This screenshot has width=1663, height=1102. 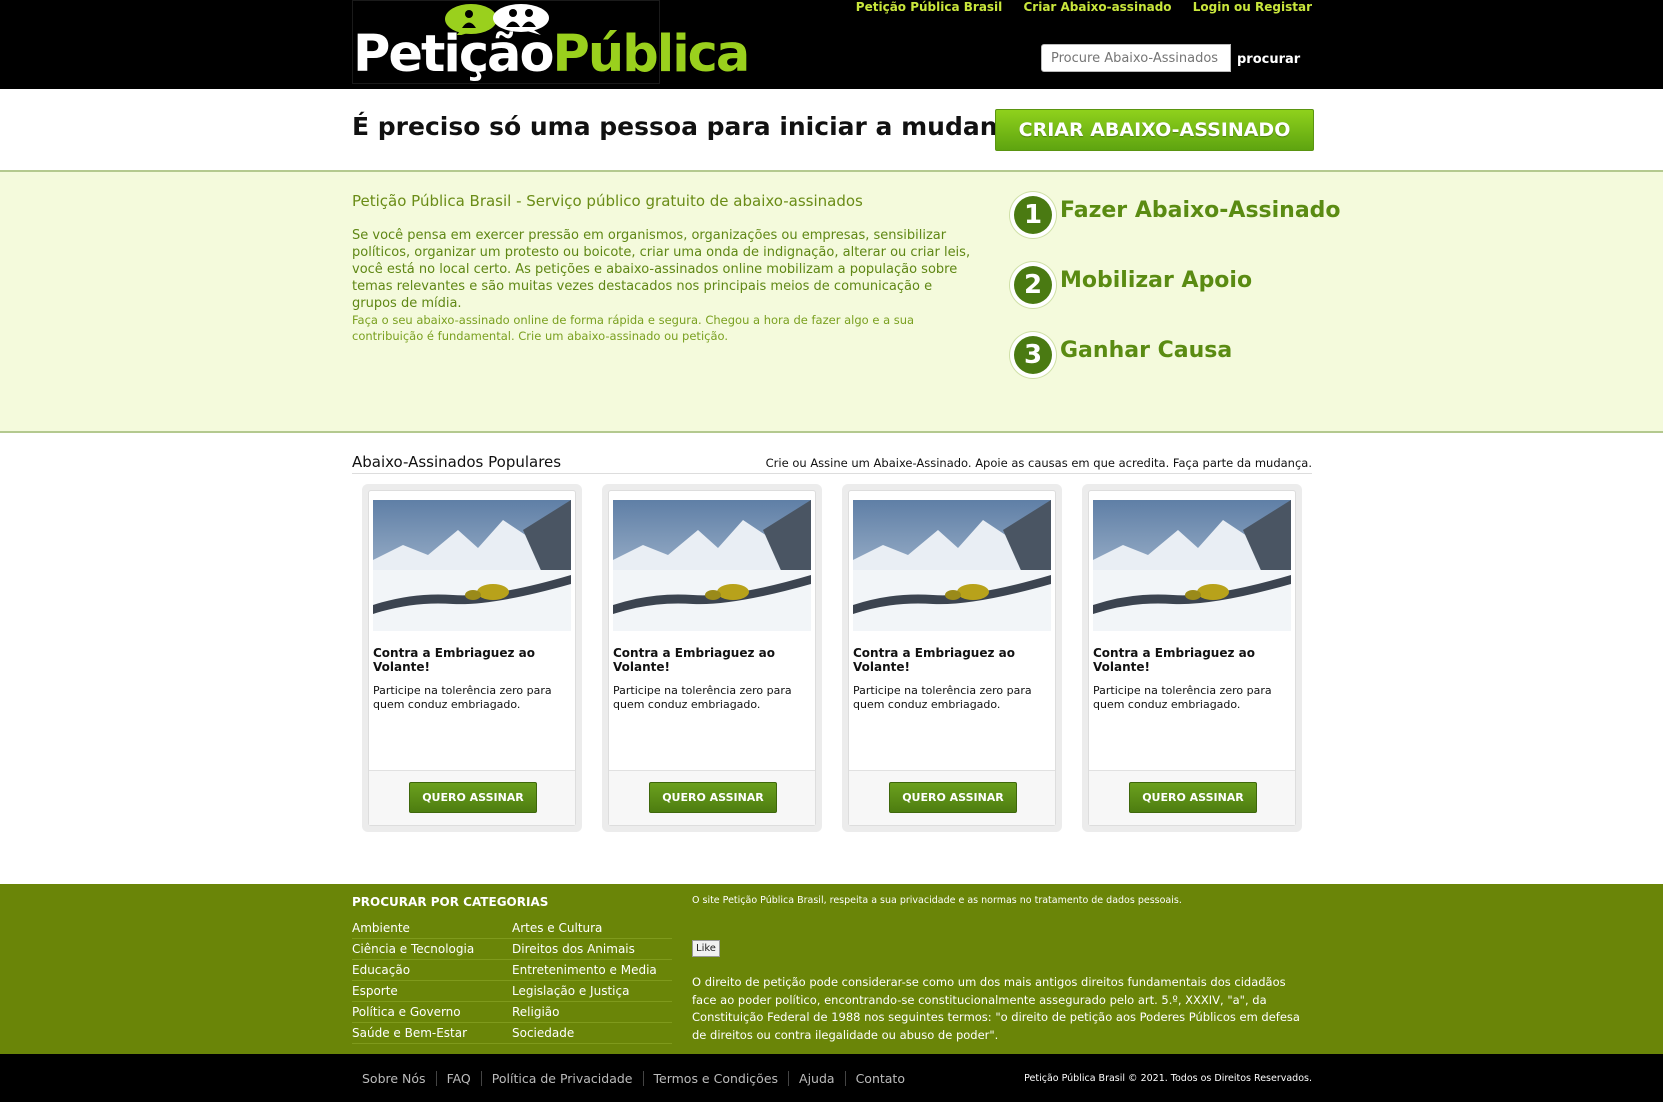 I want to click on search-box: procurar, so click(x=1171, y=59).